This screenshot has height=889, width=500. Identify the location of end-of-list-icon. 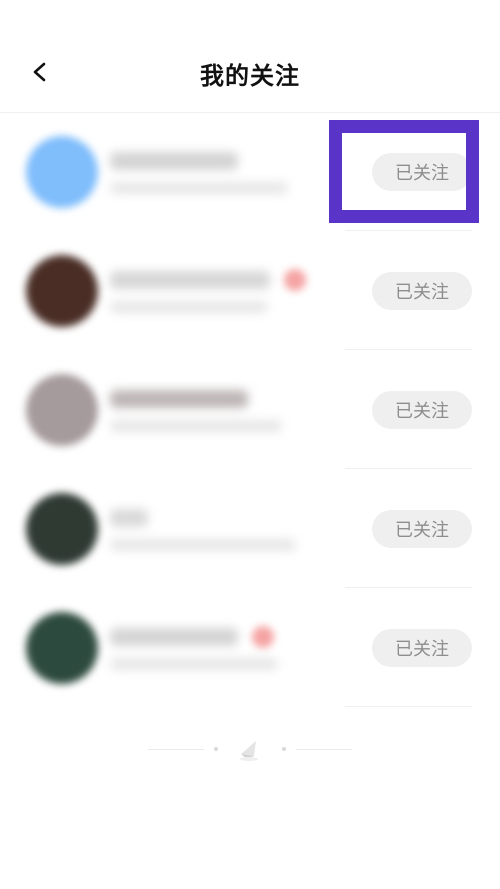
(249, 751).